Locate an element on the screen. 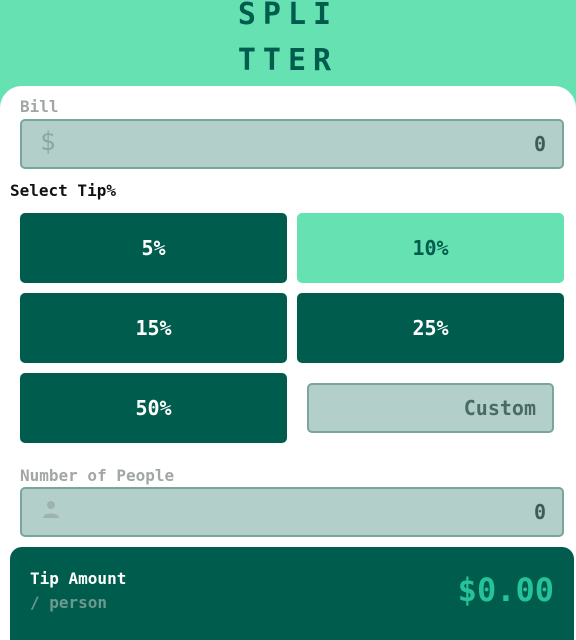  logo-line-1: SPLI is located at coordinates (288, 16).